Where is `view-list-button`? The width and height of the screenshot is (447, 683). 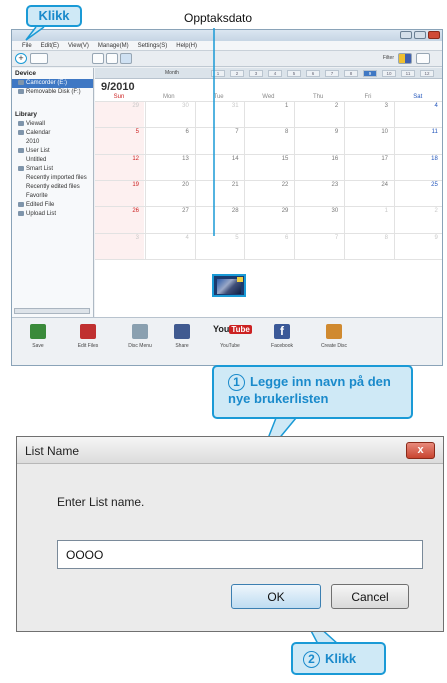 view-list-button is located at coordinates (98, 58).